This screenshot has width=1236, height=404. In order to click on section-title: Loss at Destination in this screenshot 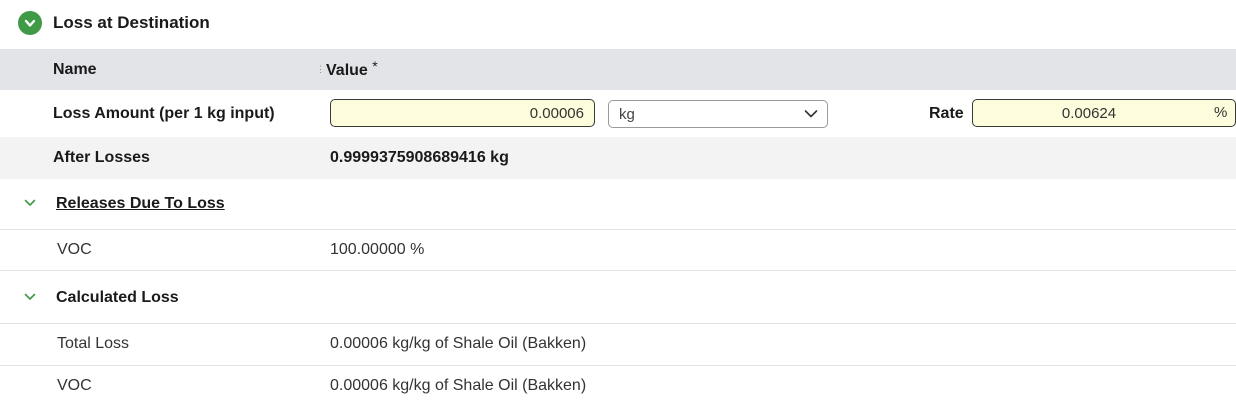, I will do `click(131, 22)`.